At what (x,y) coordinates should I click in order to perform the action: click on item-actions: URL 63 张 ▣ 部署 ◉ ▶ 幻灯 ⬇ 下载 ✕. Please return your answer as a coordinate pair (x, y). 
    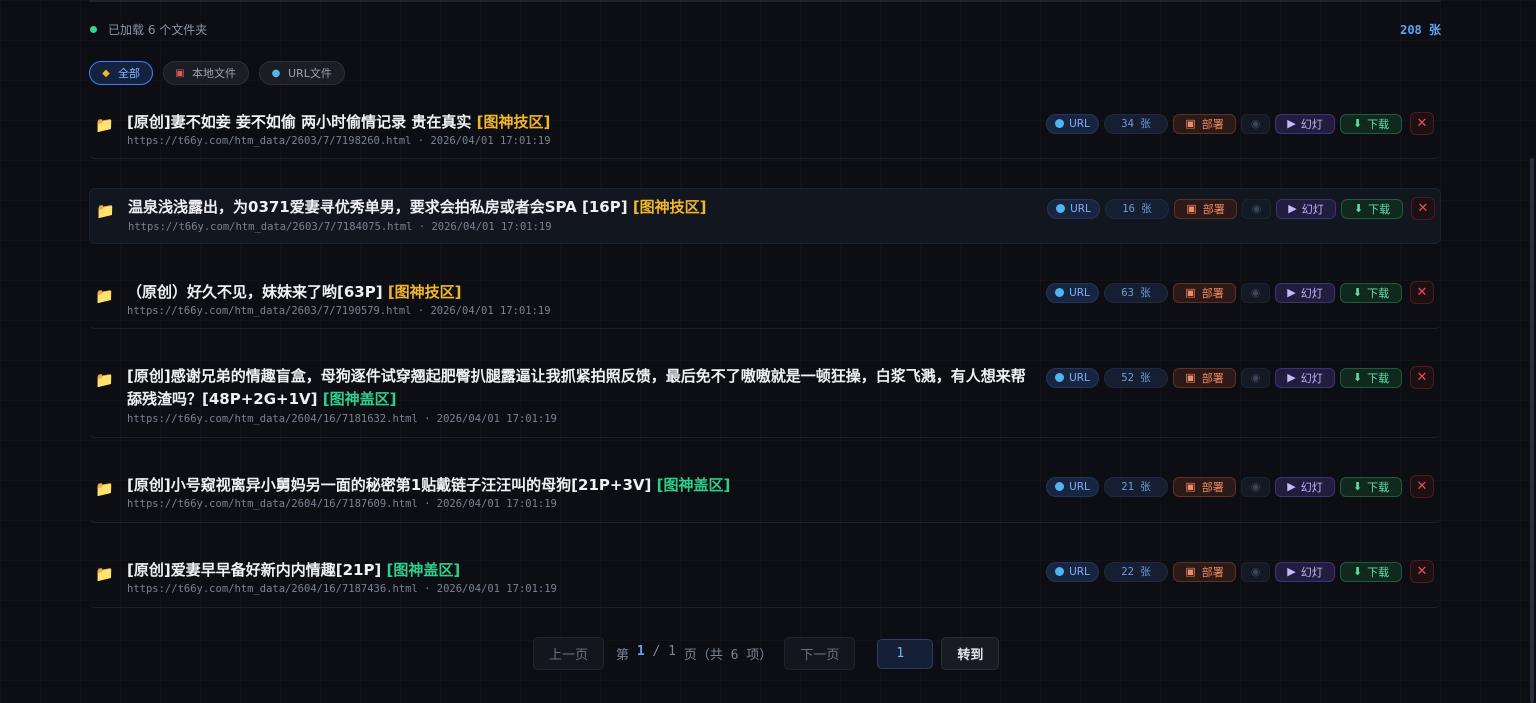
    Looking at the image, I should click on (1242, 292).